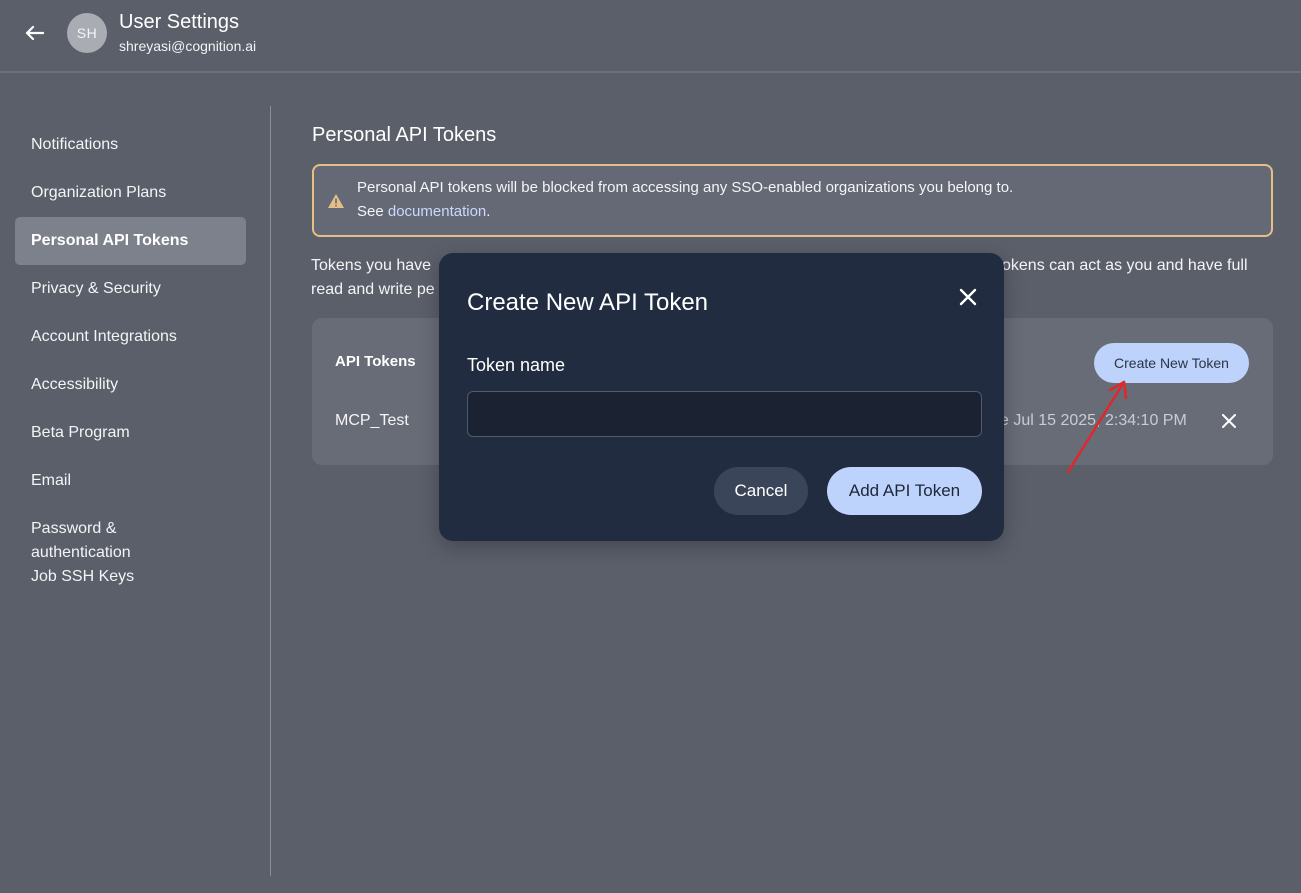 The image size is (1301, 893). What do you see at coordinates (179, 22) in the screenshot?
I see `page-title: User Settings` at bounding box center [179, 22].